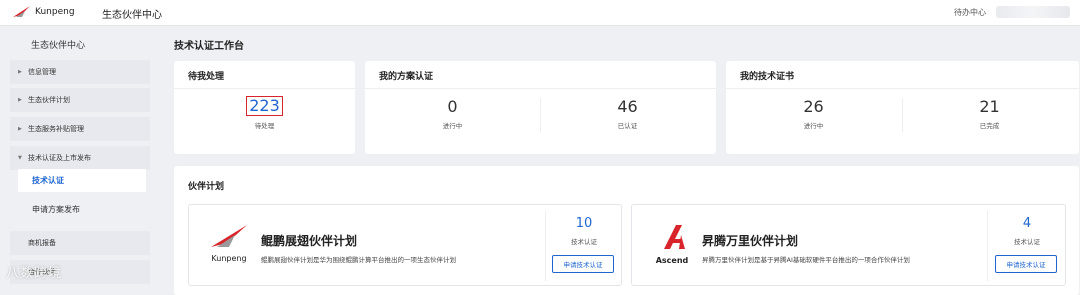 The width and height of the screenshot is (1080, 295). What do you see at coordinates (80, 100) in the screenshot?
I see `sidebar-item-partner-plan: ▶ 生态伙伴计划` at bounding box center [80, 100].